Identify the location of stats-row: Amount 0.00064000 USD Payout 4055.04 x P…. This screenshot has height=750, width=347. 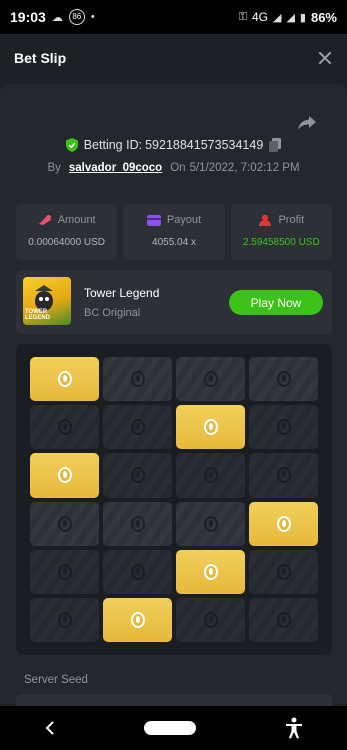
(174, 232).